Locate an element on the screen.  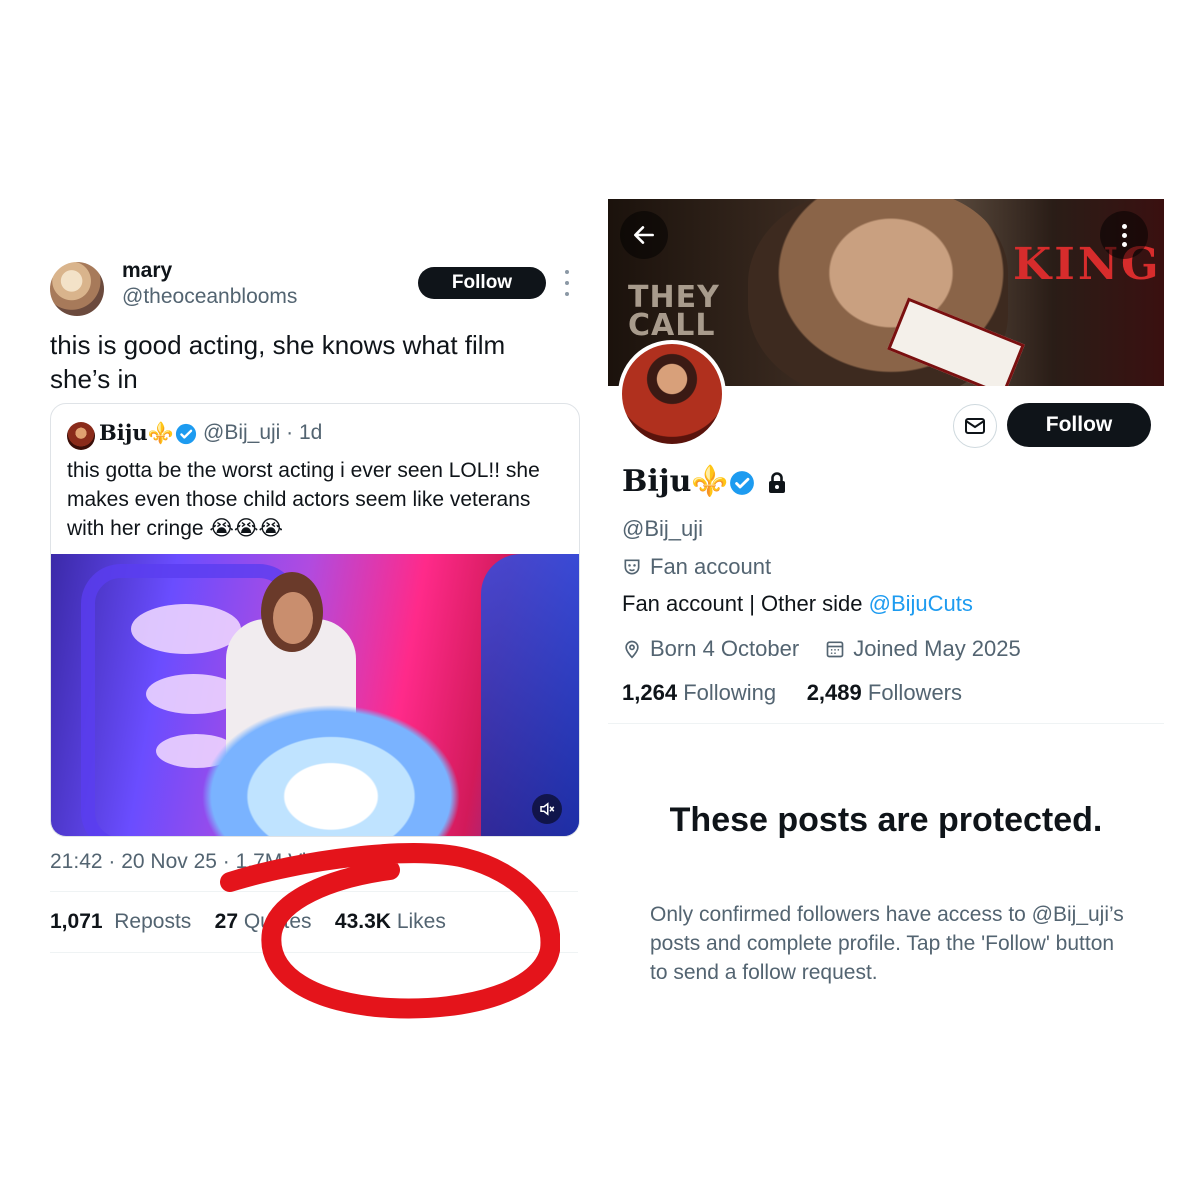
profile-name: Biju⚜️ is located at coordinates (675, 481).